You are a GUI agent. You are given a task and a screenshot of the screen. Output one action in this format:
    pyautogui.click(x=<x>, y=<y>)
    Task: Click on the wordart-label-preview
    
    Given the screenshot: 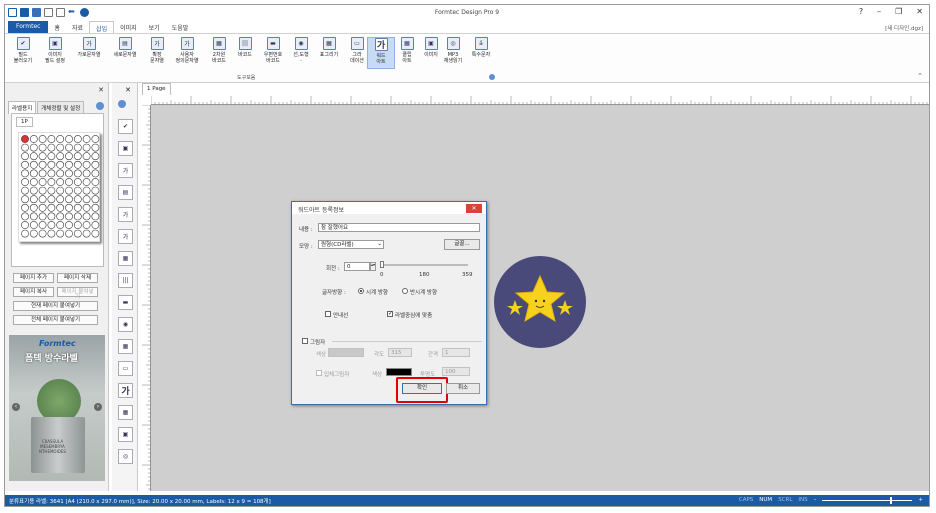 What is the action you would take?
    pyautogui.click(x=540, y=302)
    